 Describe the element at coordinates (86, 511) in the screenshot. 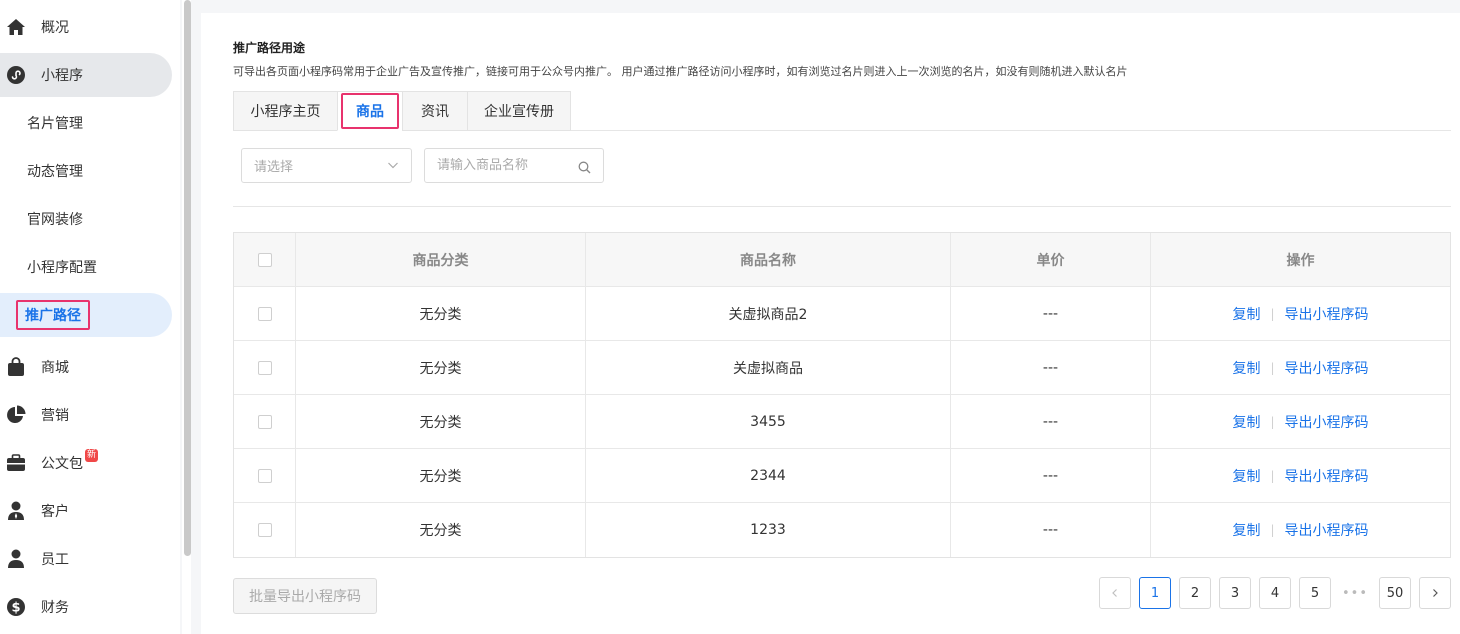

I see `sidebar-item-customers: 客户` at that location.